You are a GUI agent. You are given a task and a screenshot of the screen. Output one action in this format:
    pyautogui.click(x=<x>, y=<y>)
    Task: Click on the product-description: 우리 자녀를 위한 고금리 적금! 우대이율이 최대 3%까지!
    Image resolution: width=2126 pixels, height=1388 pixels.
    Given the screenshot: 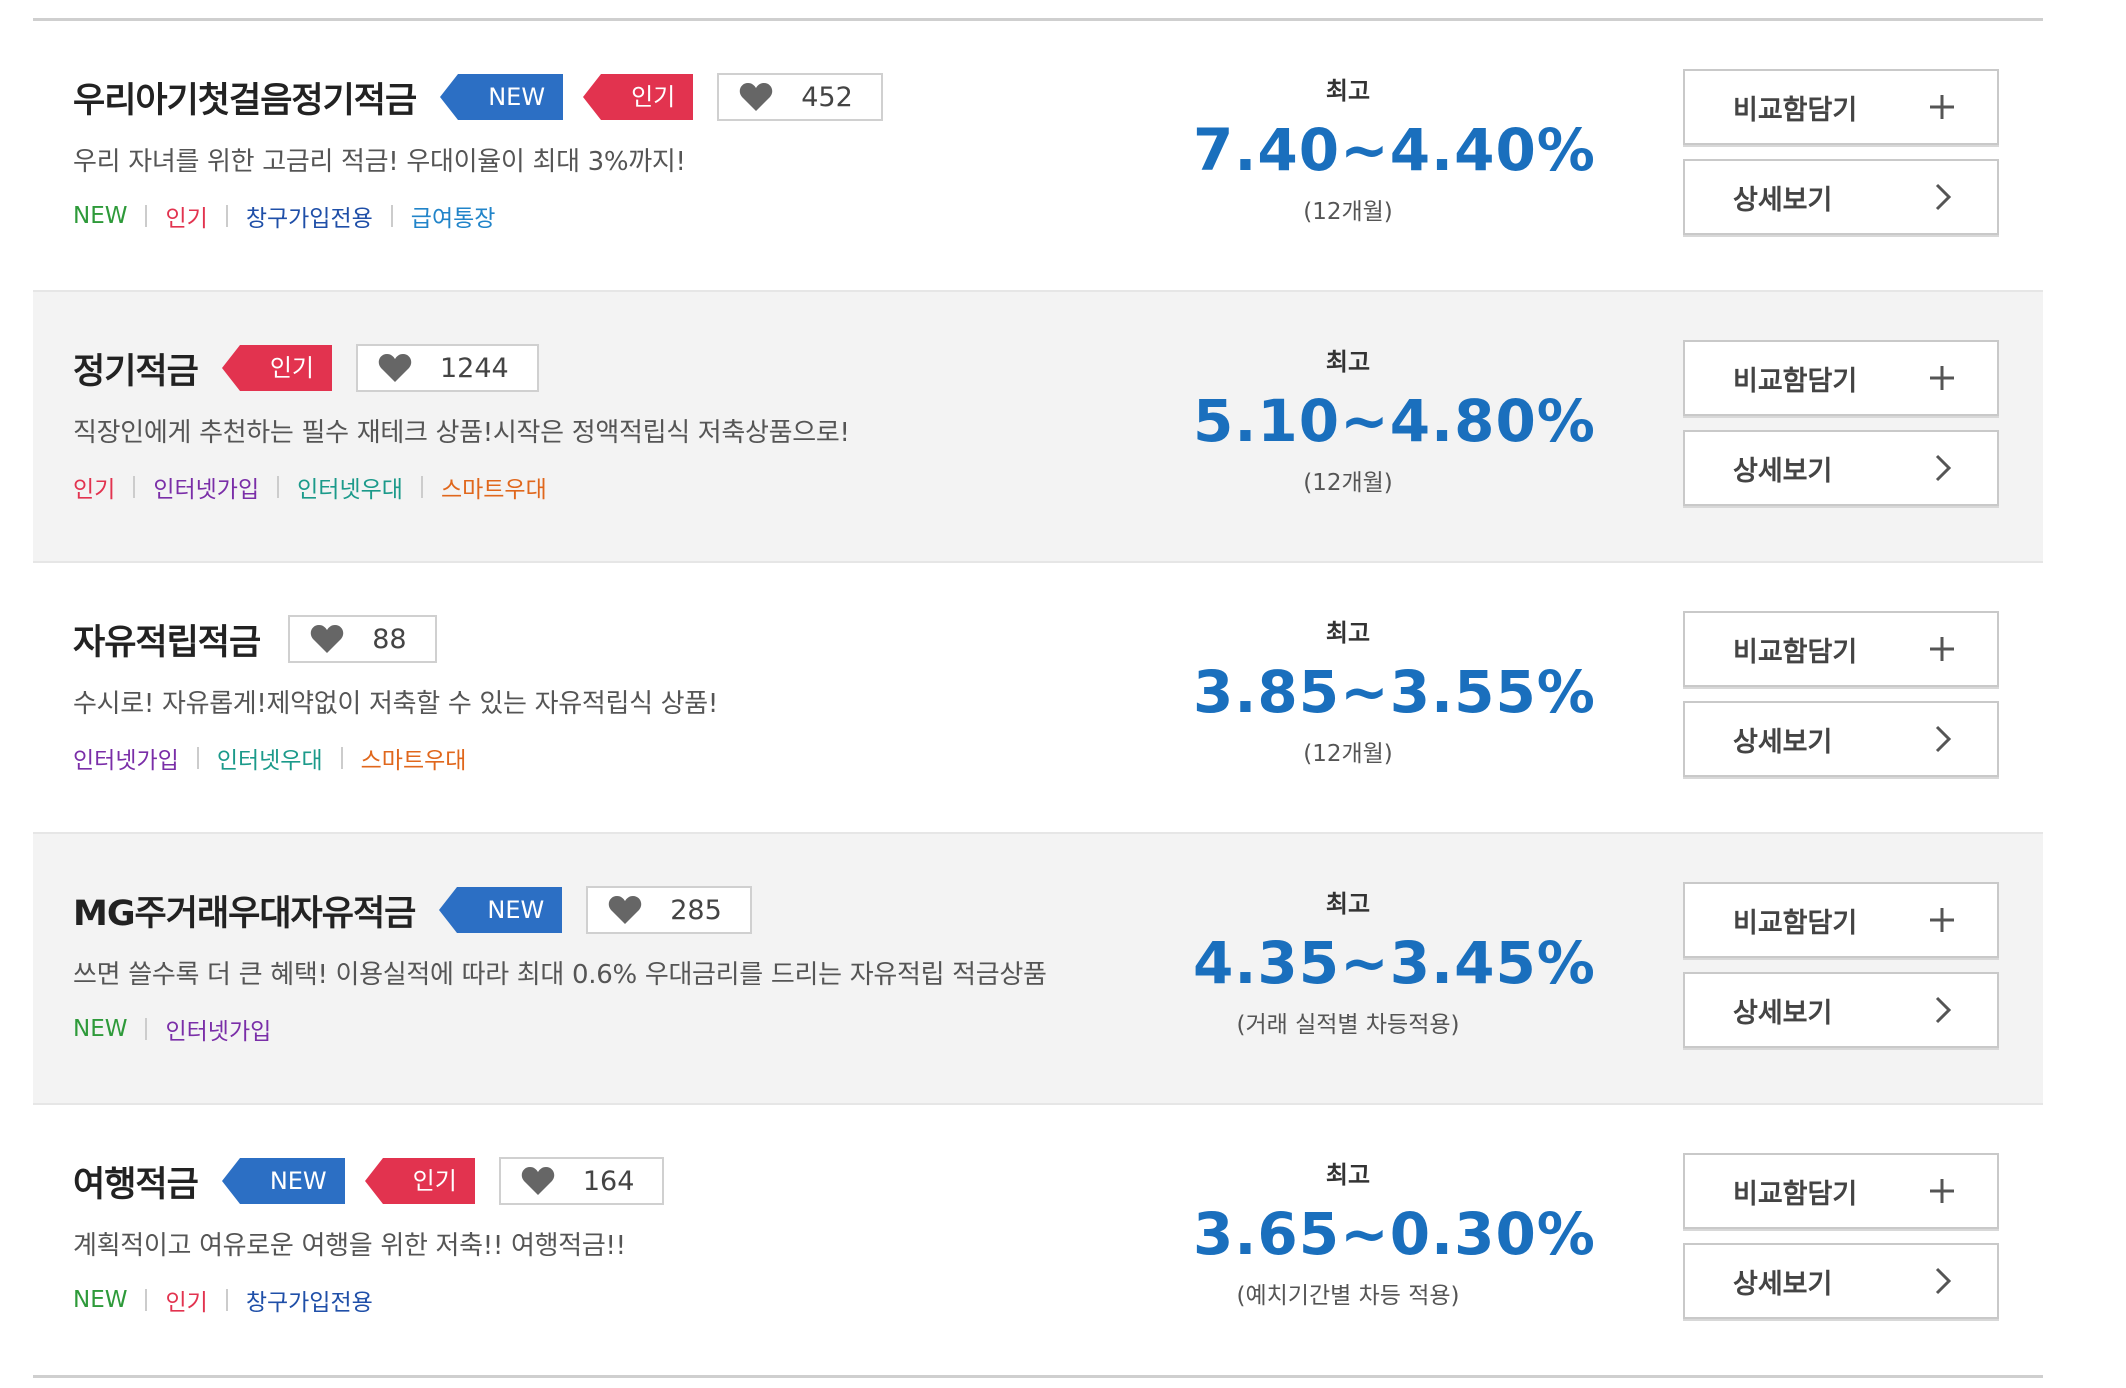 What is the action you would take?
    pyautogui.click(x=379, y=162)
    